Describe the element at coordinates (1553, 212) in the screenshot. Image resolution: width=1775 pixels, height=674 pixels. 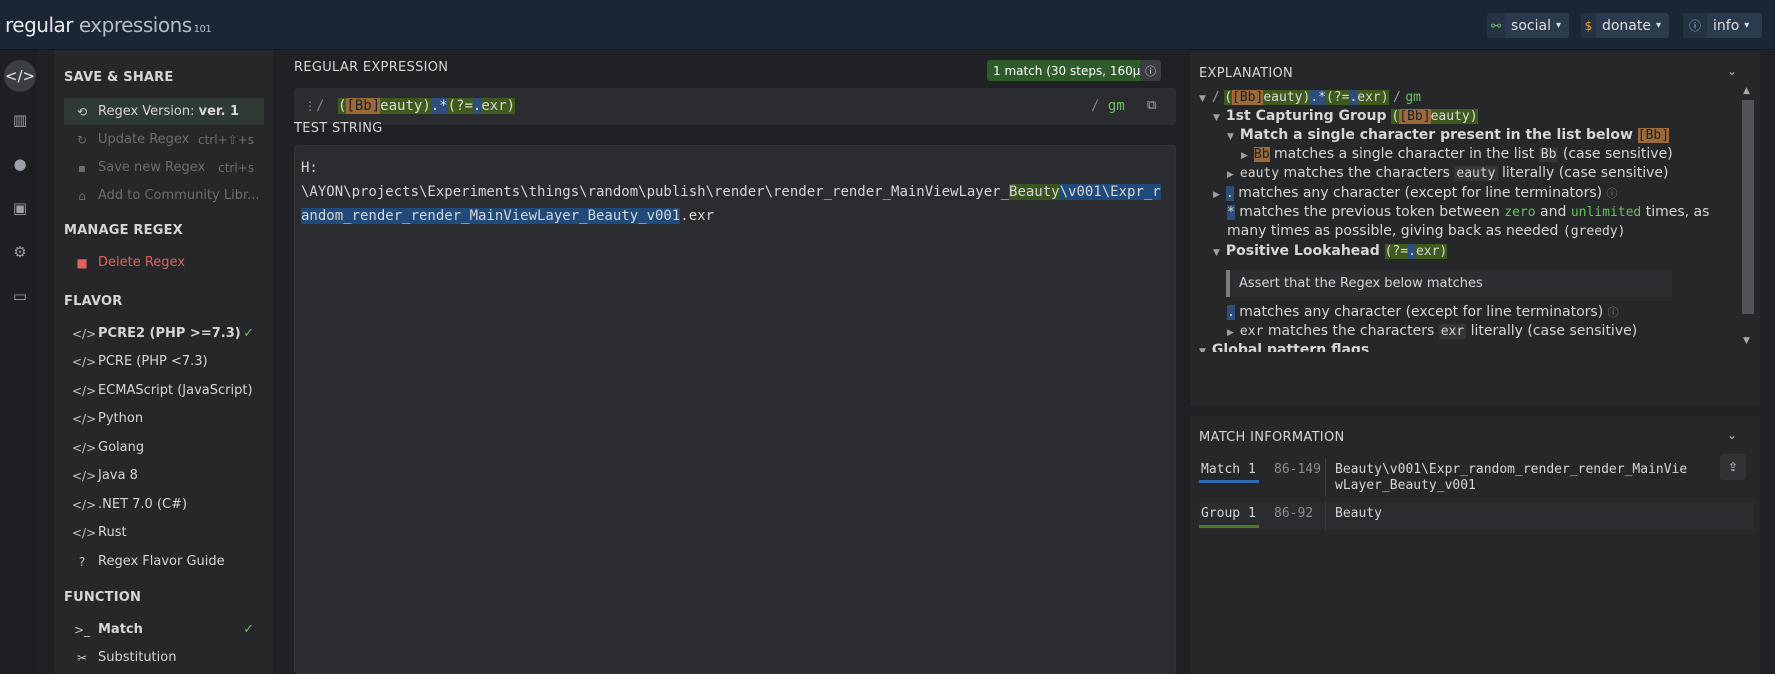
I see `star-and: and` at that location.